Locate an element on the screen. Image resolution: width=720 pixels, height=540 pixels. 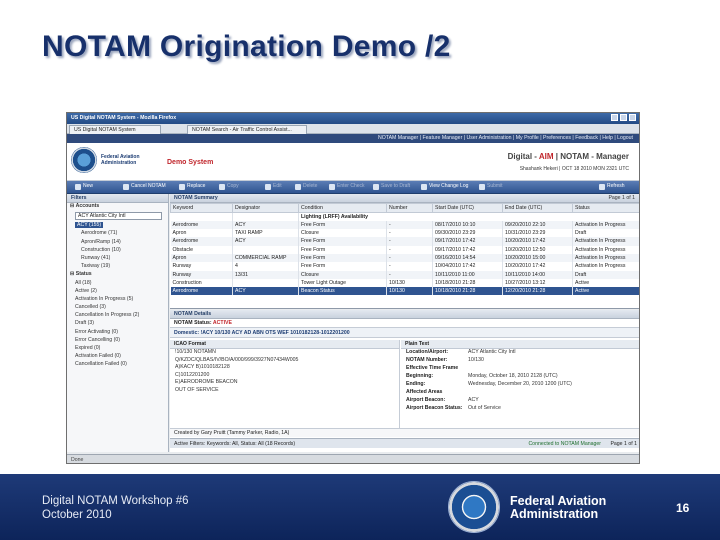
status-filter-item: Activation Failed (0) is located at coordinates (117, 357).